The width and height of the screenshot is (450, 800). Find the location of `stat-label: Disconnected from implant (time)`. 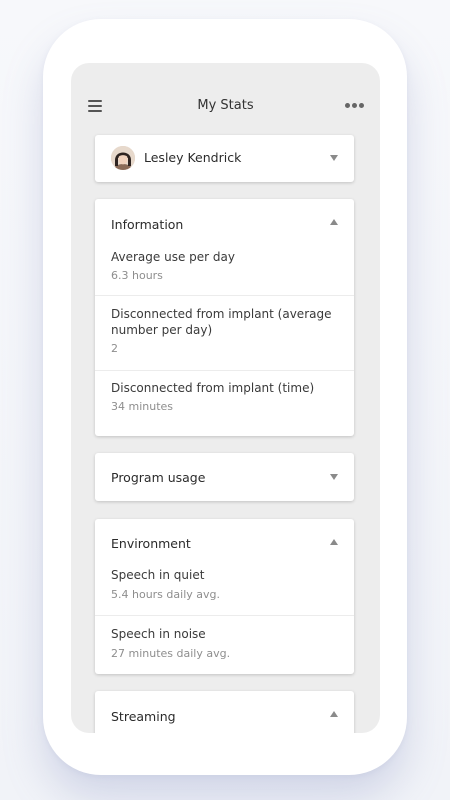

stat-label: Disconnected from implant (time) is located at coordinates (213, 388).